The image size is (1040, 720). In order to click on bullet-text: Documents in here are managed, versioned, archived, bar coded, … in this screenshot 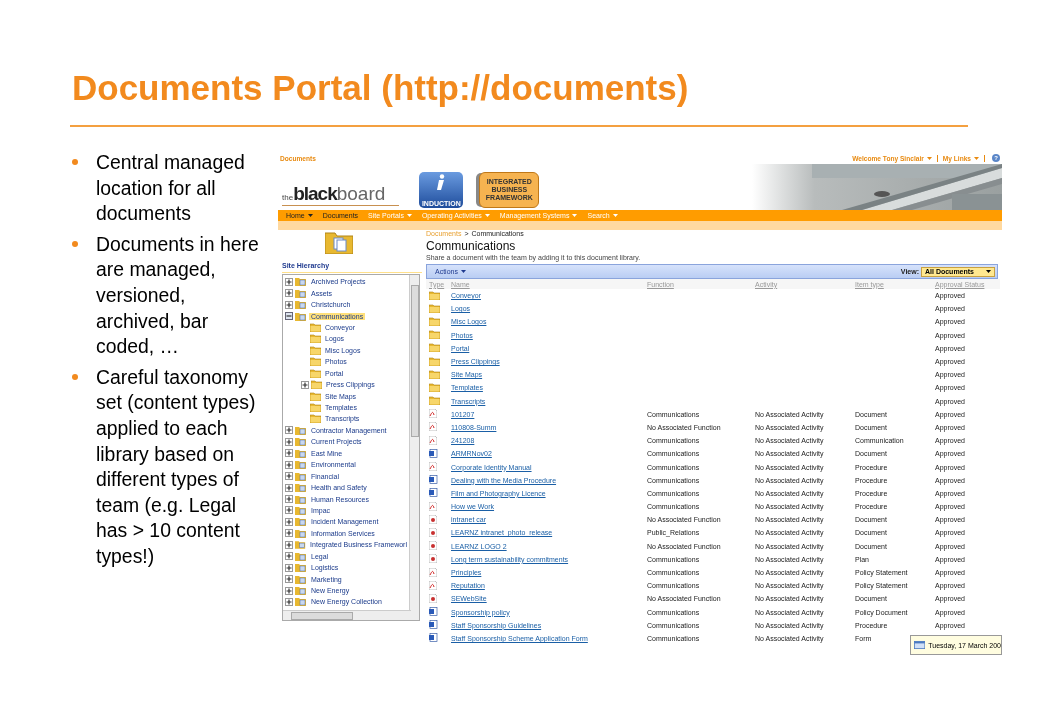, I will do `click(178, 295)`.